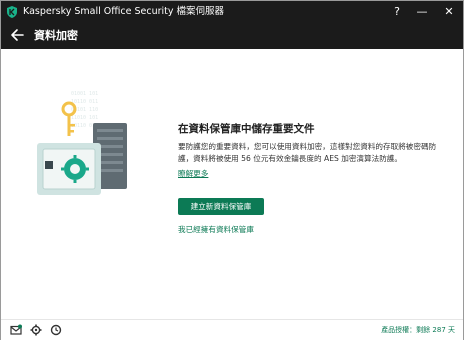  What do you see at coordinates (84, 118) in the screenshot?
I see `svg-text: 11010 101` at bounding box center [84, 118].